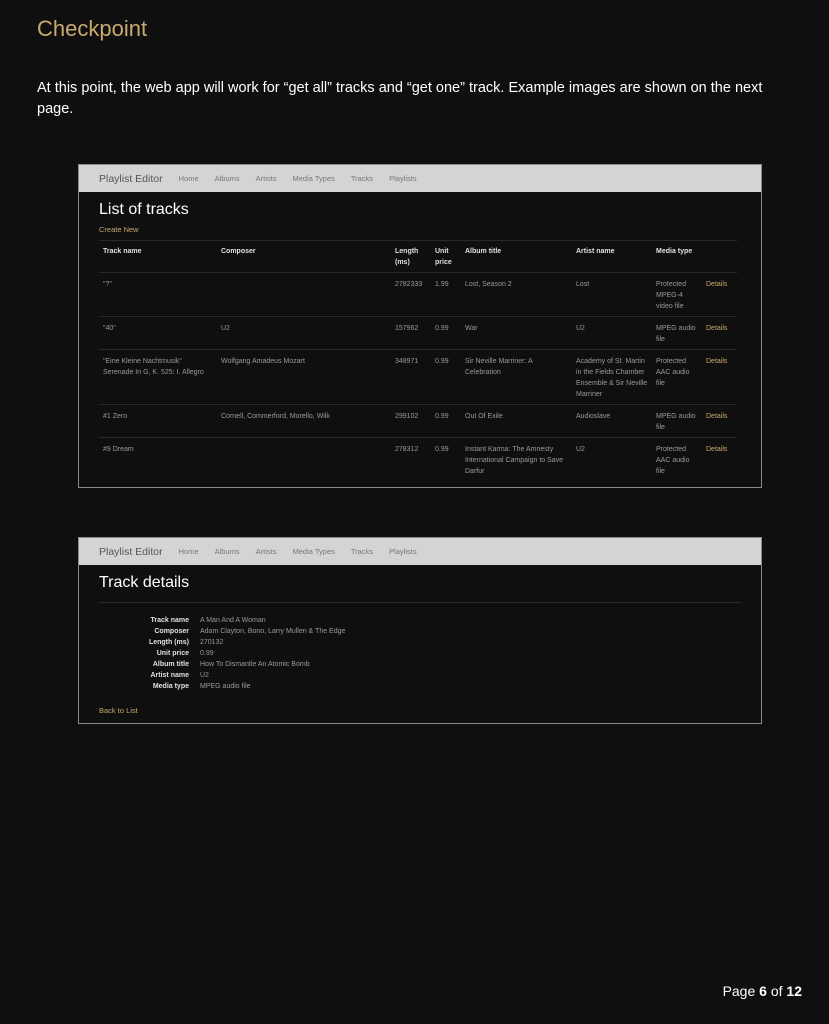 Image resolution: width=829 pixels, height=1024 pixels. Describe the element at coordinates (207, 653) in the screenshot. I see `detail-value: 0.99` at that location.